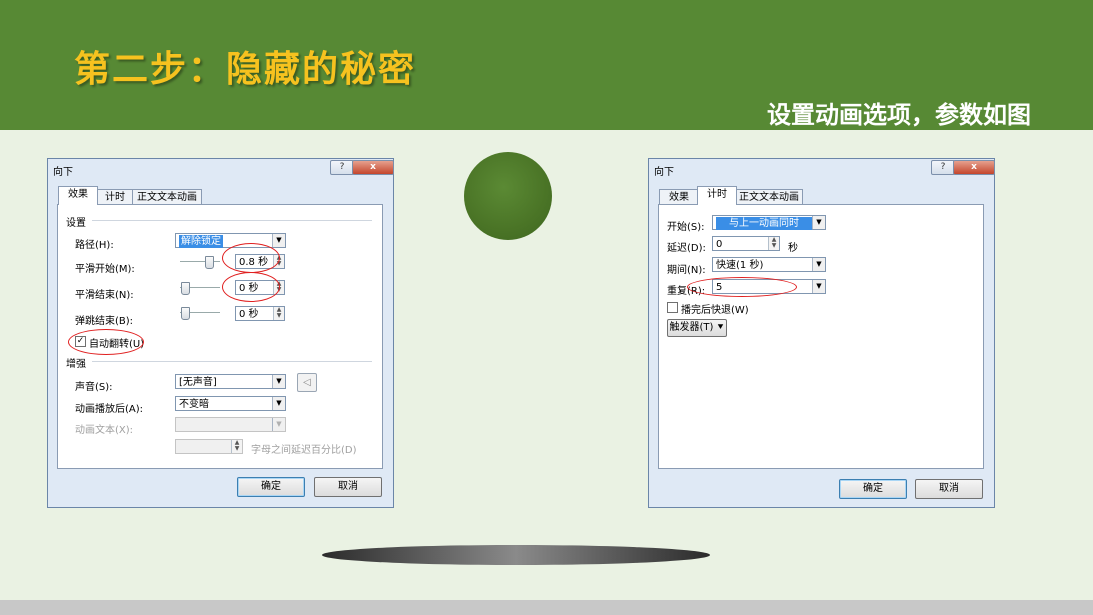 This screenshot has width=1093, height=615. I want to click on period-select: 快速(1 秒) ▼, so click(769, 264).